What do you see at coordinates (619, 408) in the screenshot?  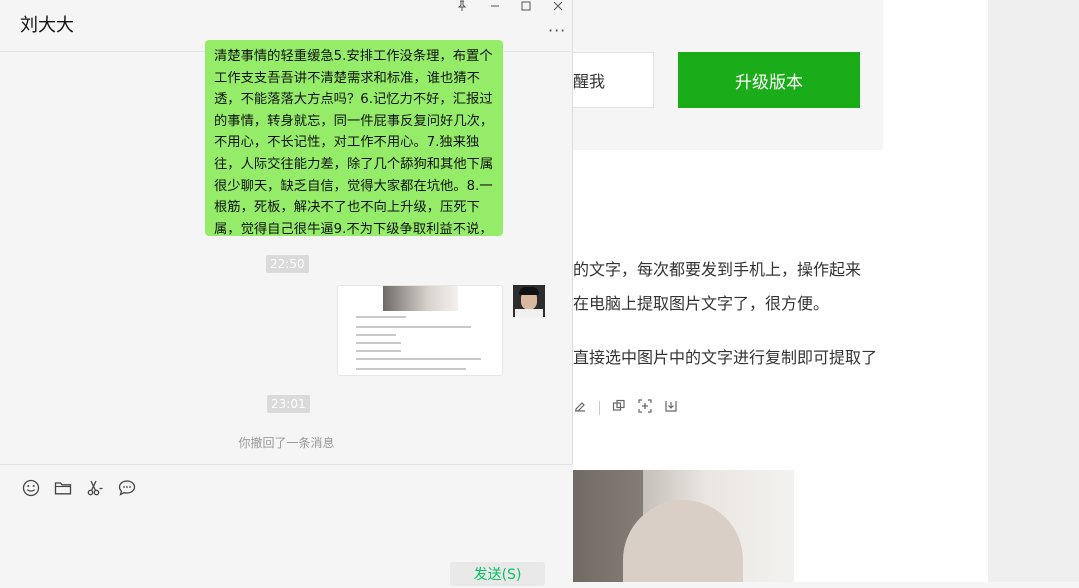 I see `copy-icon` at bounding box center [619, 408].